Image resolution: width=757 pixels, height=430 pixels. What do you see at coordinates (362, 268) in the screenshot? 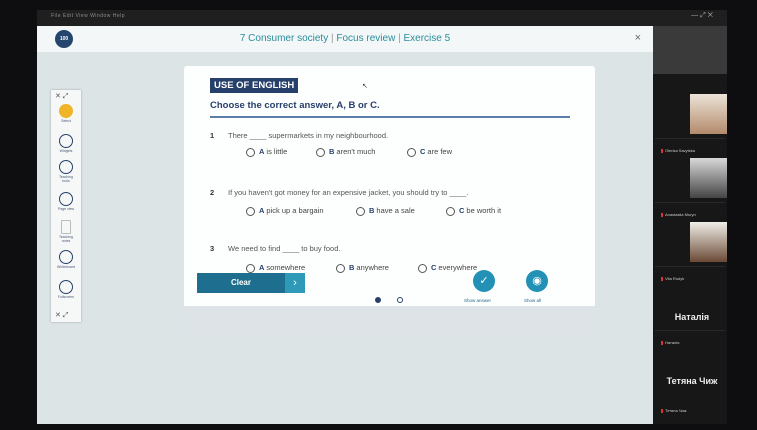
I see `option-3b: Banywhere` at bounding box center [362, 268].